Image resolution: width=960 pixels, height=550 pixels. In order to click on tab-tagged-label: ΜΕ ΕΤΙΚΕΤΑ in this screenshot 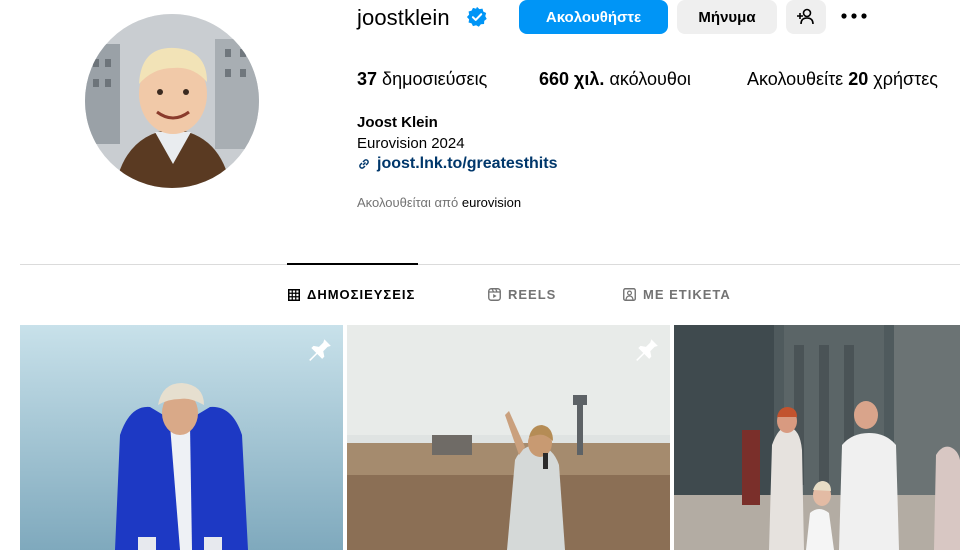, I will do `click(687, 294)`.